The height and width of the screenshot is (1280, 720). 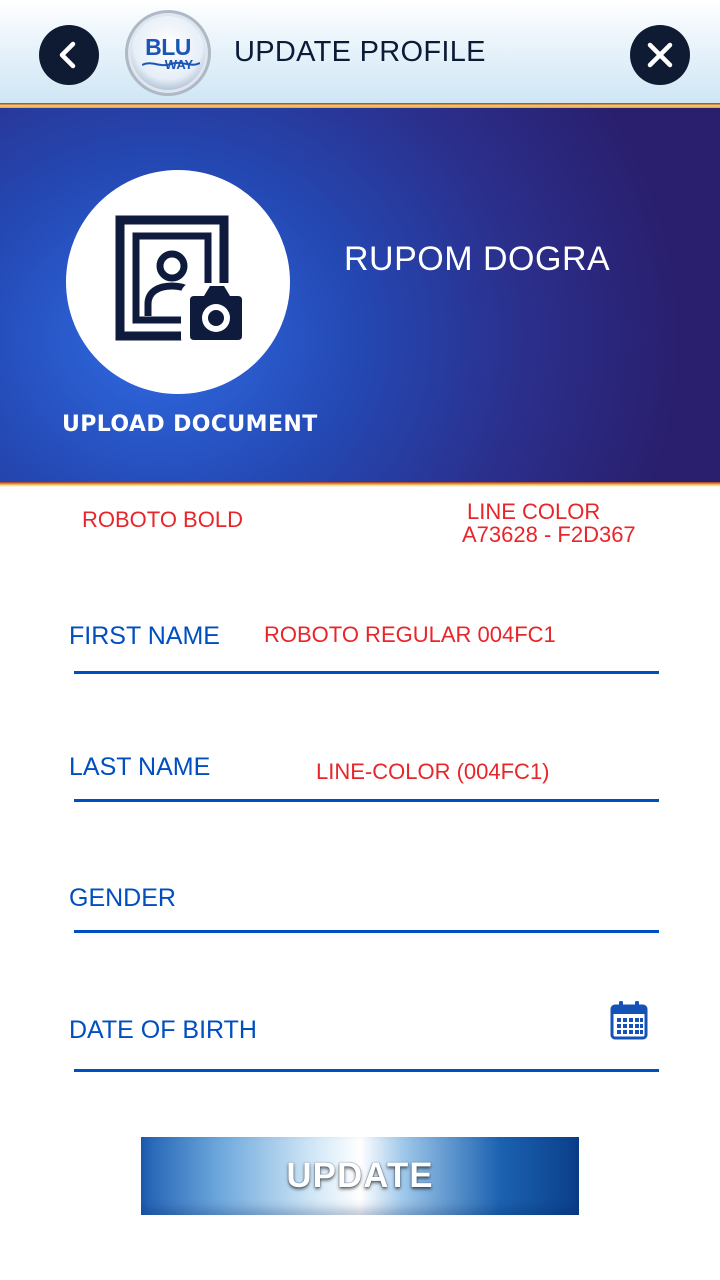 I want to click on user-name: RUPOM DOGRA, so click(x=477, y=259).